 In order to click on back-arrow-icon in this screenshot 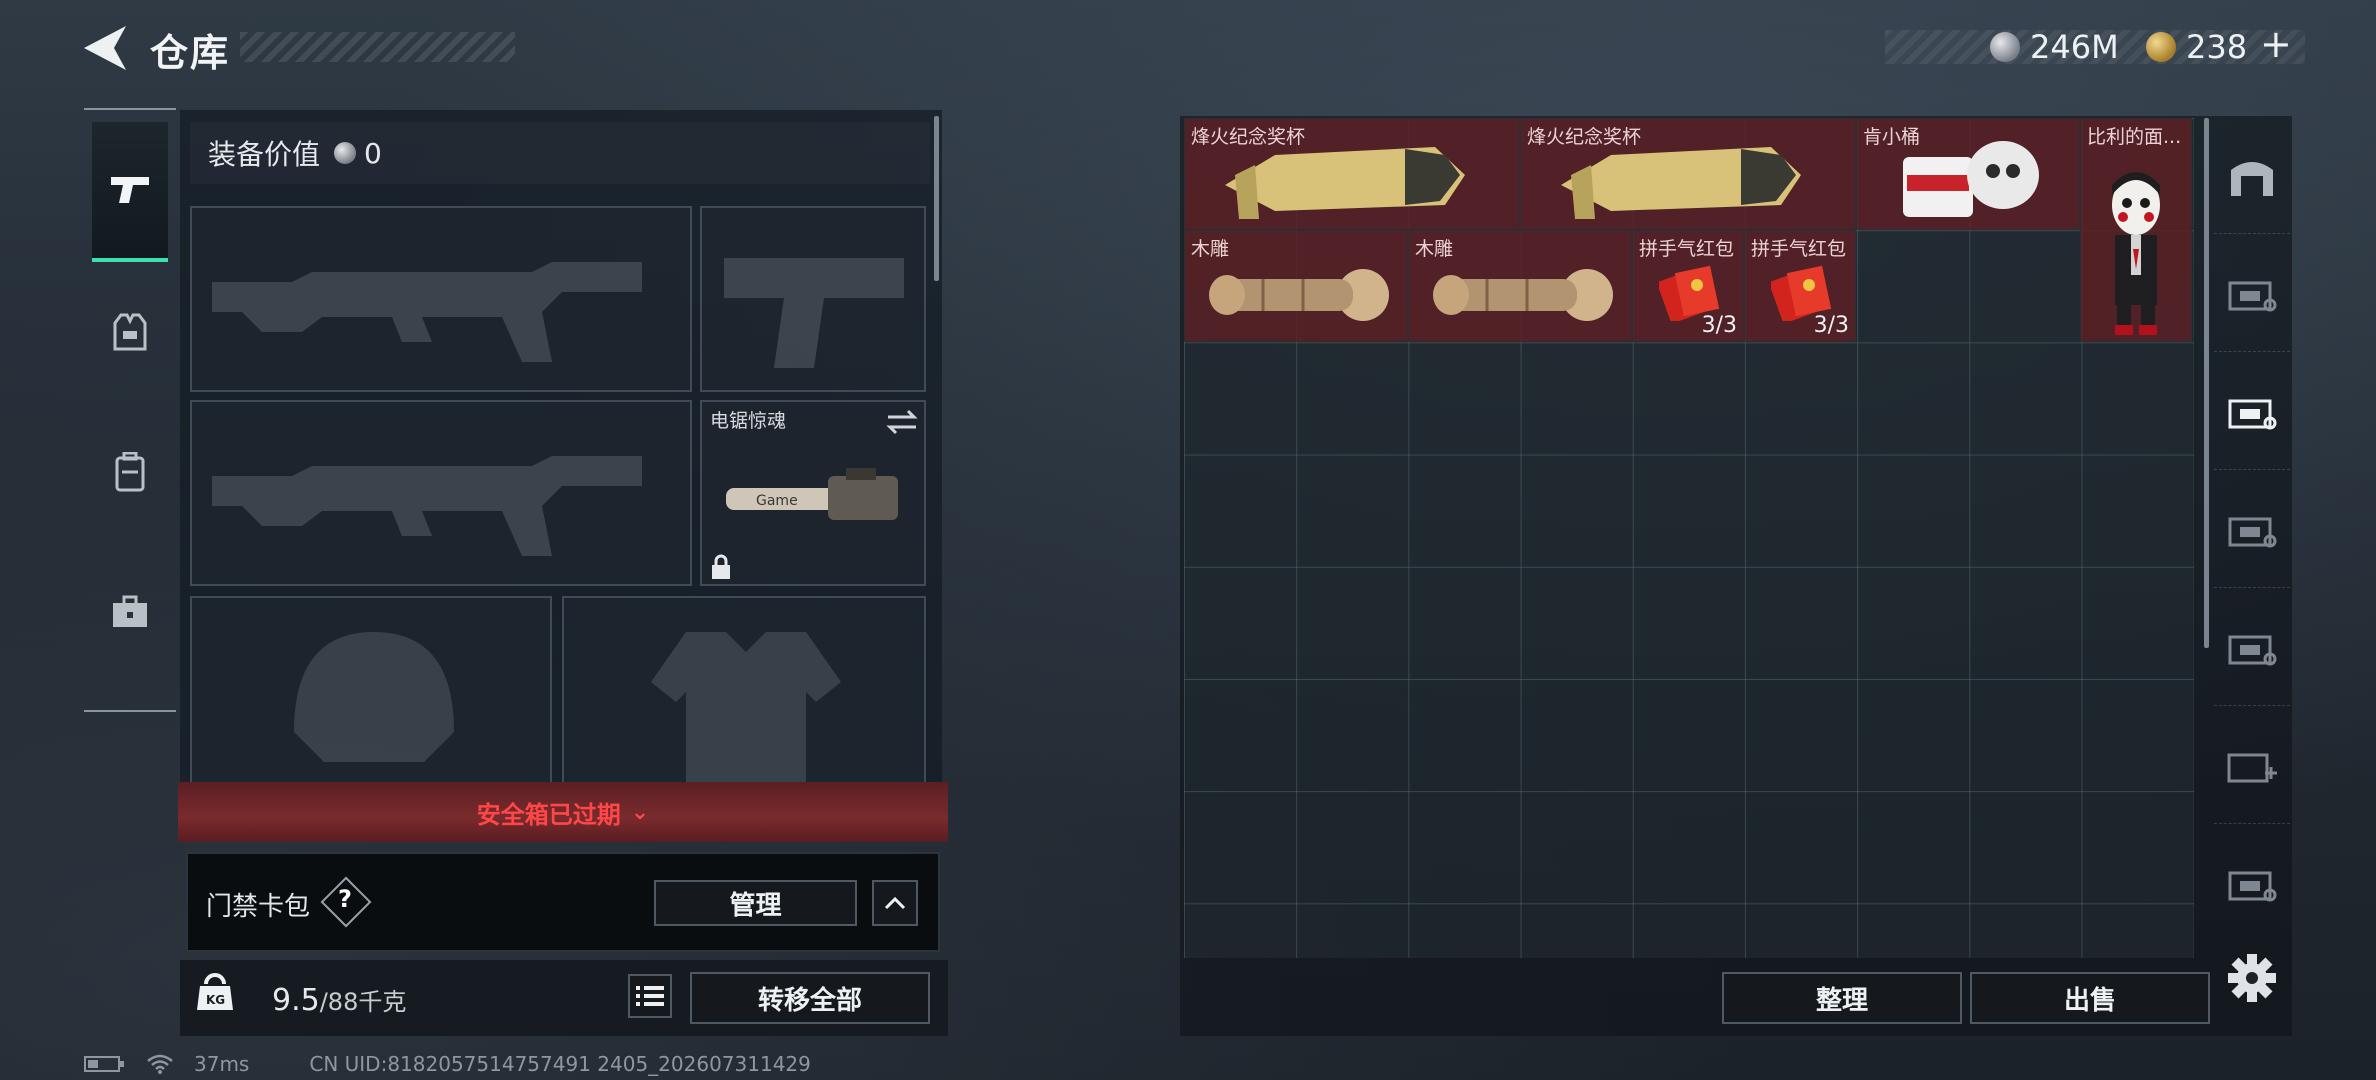, I will do `click(105, 48)`.